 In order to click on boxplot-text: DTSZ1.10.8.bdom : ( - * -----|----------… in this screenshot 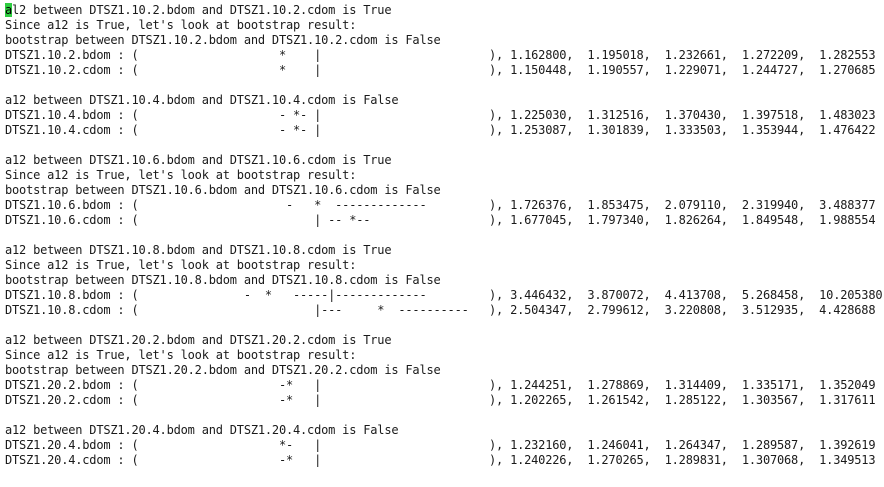, I will do `click(216, 295)`.